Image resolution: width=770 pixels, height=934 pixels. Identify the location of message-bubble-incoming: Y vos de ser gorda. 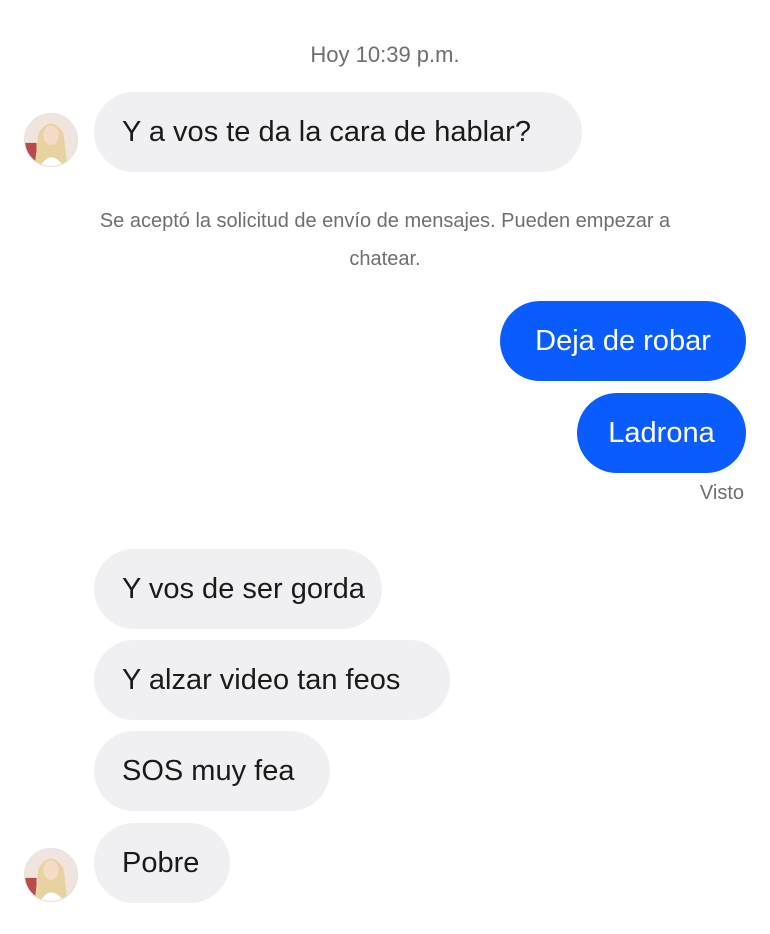
(238, 589).